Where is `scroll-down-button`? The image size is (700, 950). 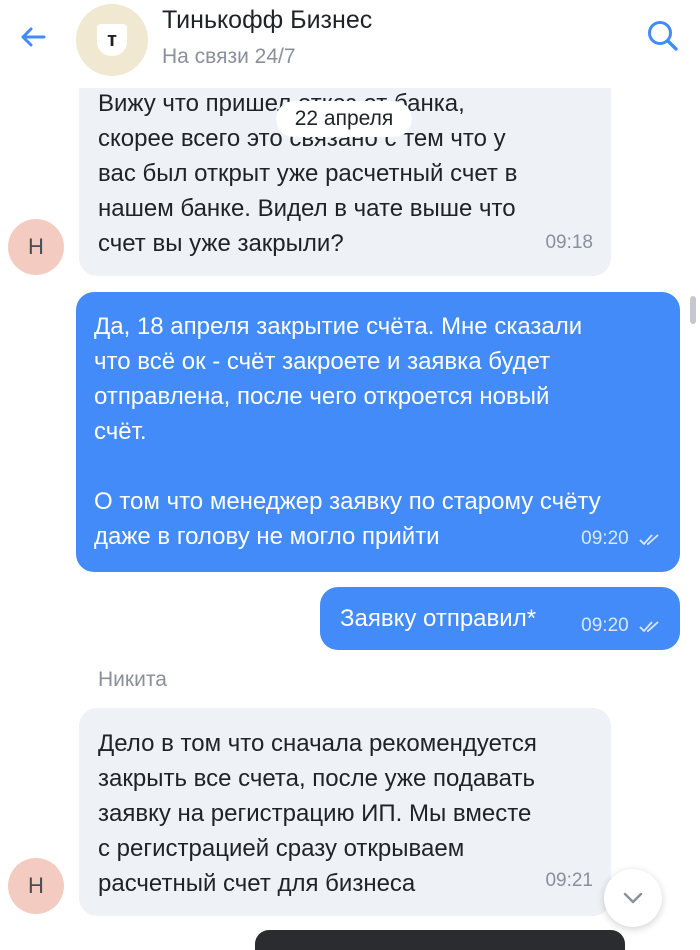
scroll-down-button is located at coordinates (633, 898).